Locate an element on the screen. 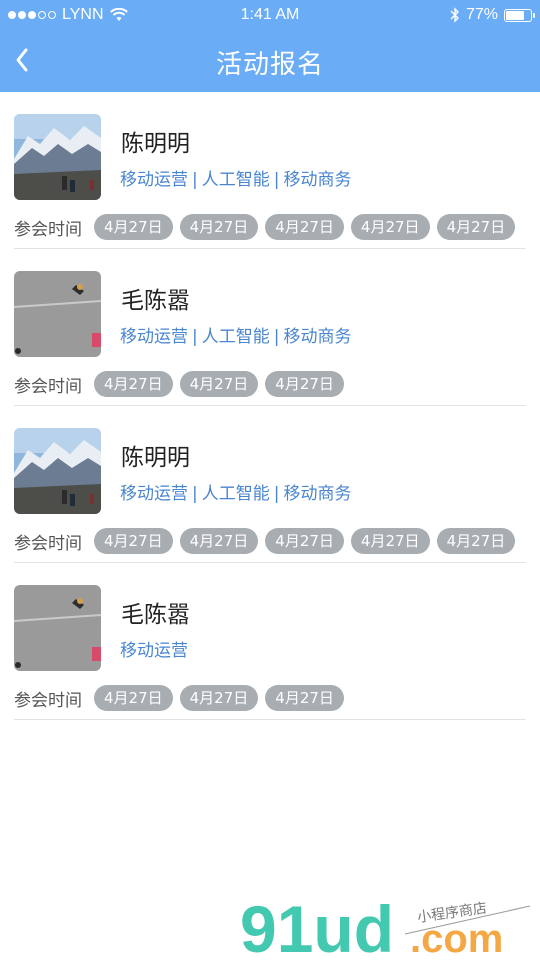 The height and width of the screenshot is (960, 540). status-right: 77% is located at coordinates (492, 15).